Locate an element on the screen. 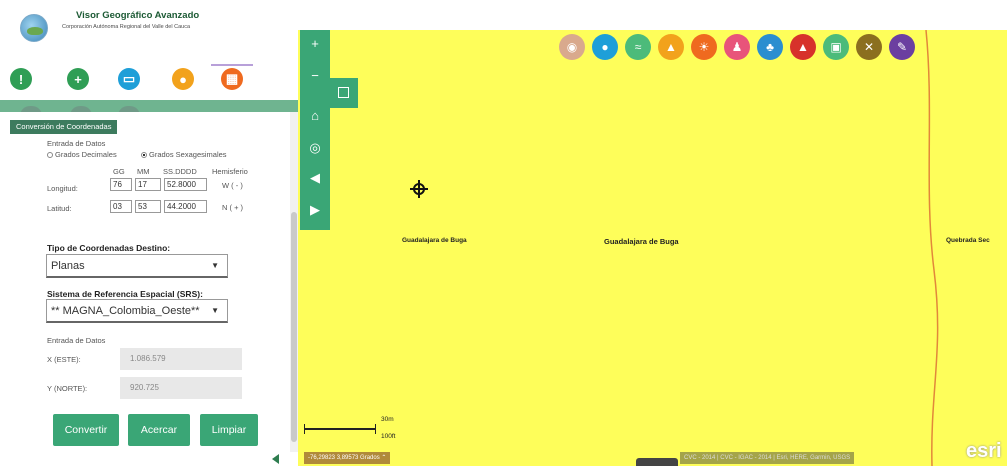  locate-icon: ◎ is located at coordinates (315, 148).